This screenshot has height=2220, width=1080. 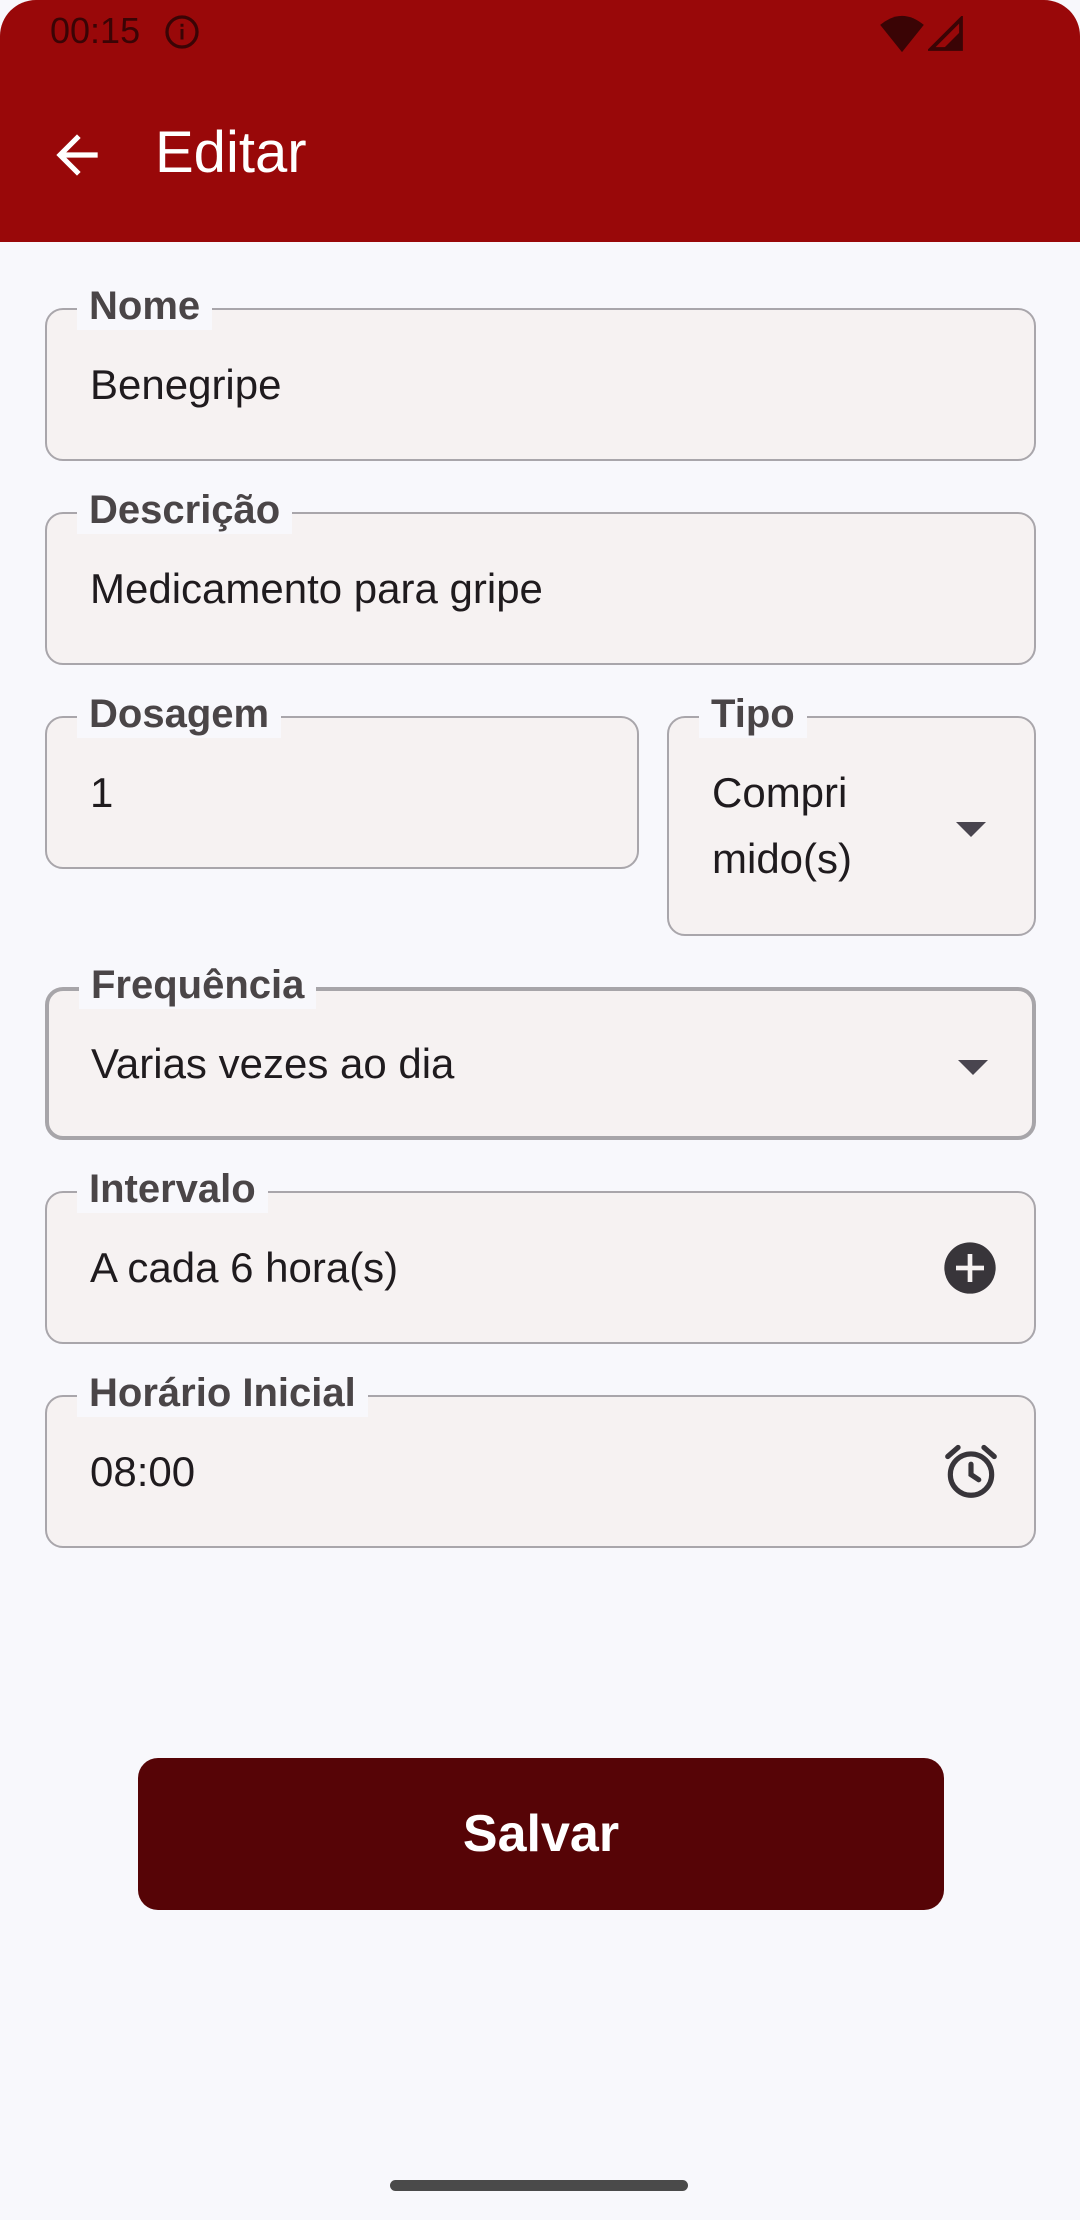 What do you see at coordinates (172, 1189) in the screenshot?
I see `intervalo-label: Intervalo` at bounding box center [172, 1189].